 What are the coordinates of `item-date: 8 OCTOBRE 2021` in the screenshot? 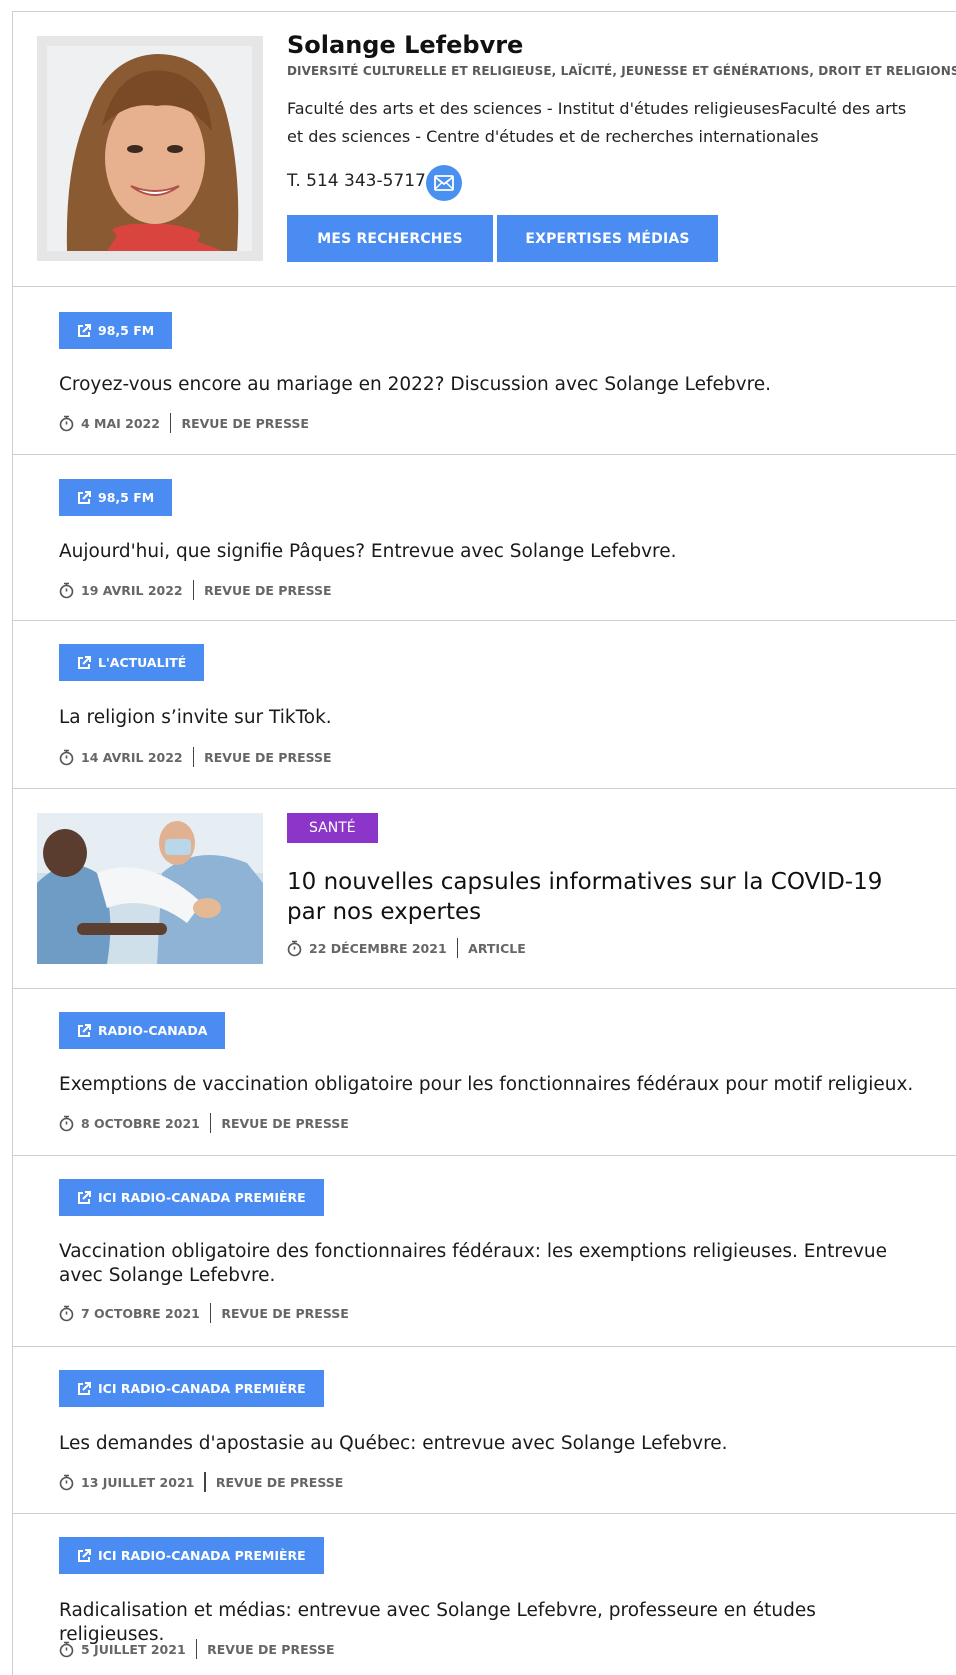 It's located at (140, 1123).